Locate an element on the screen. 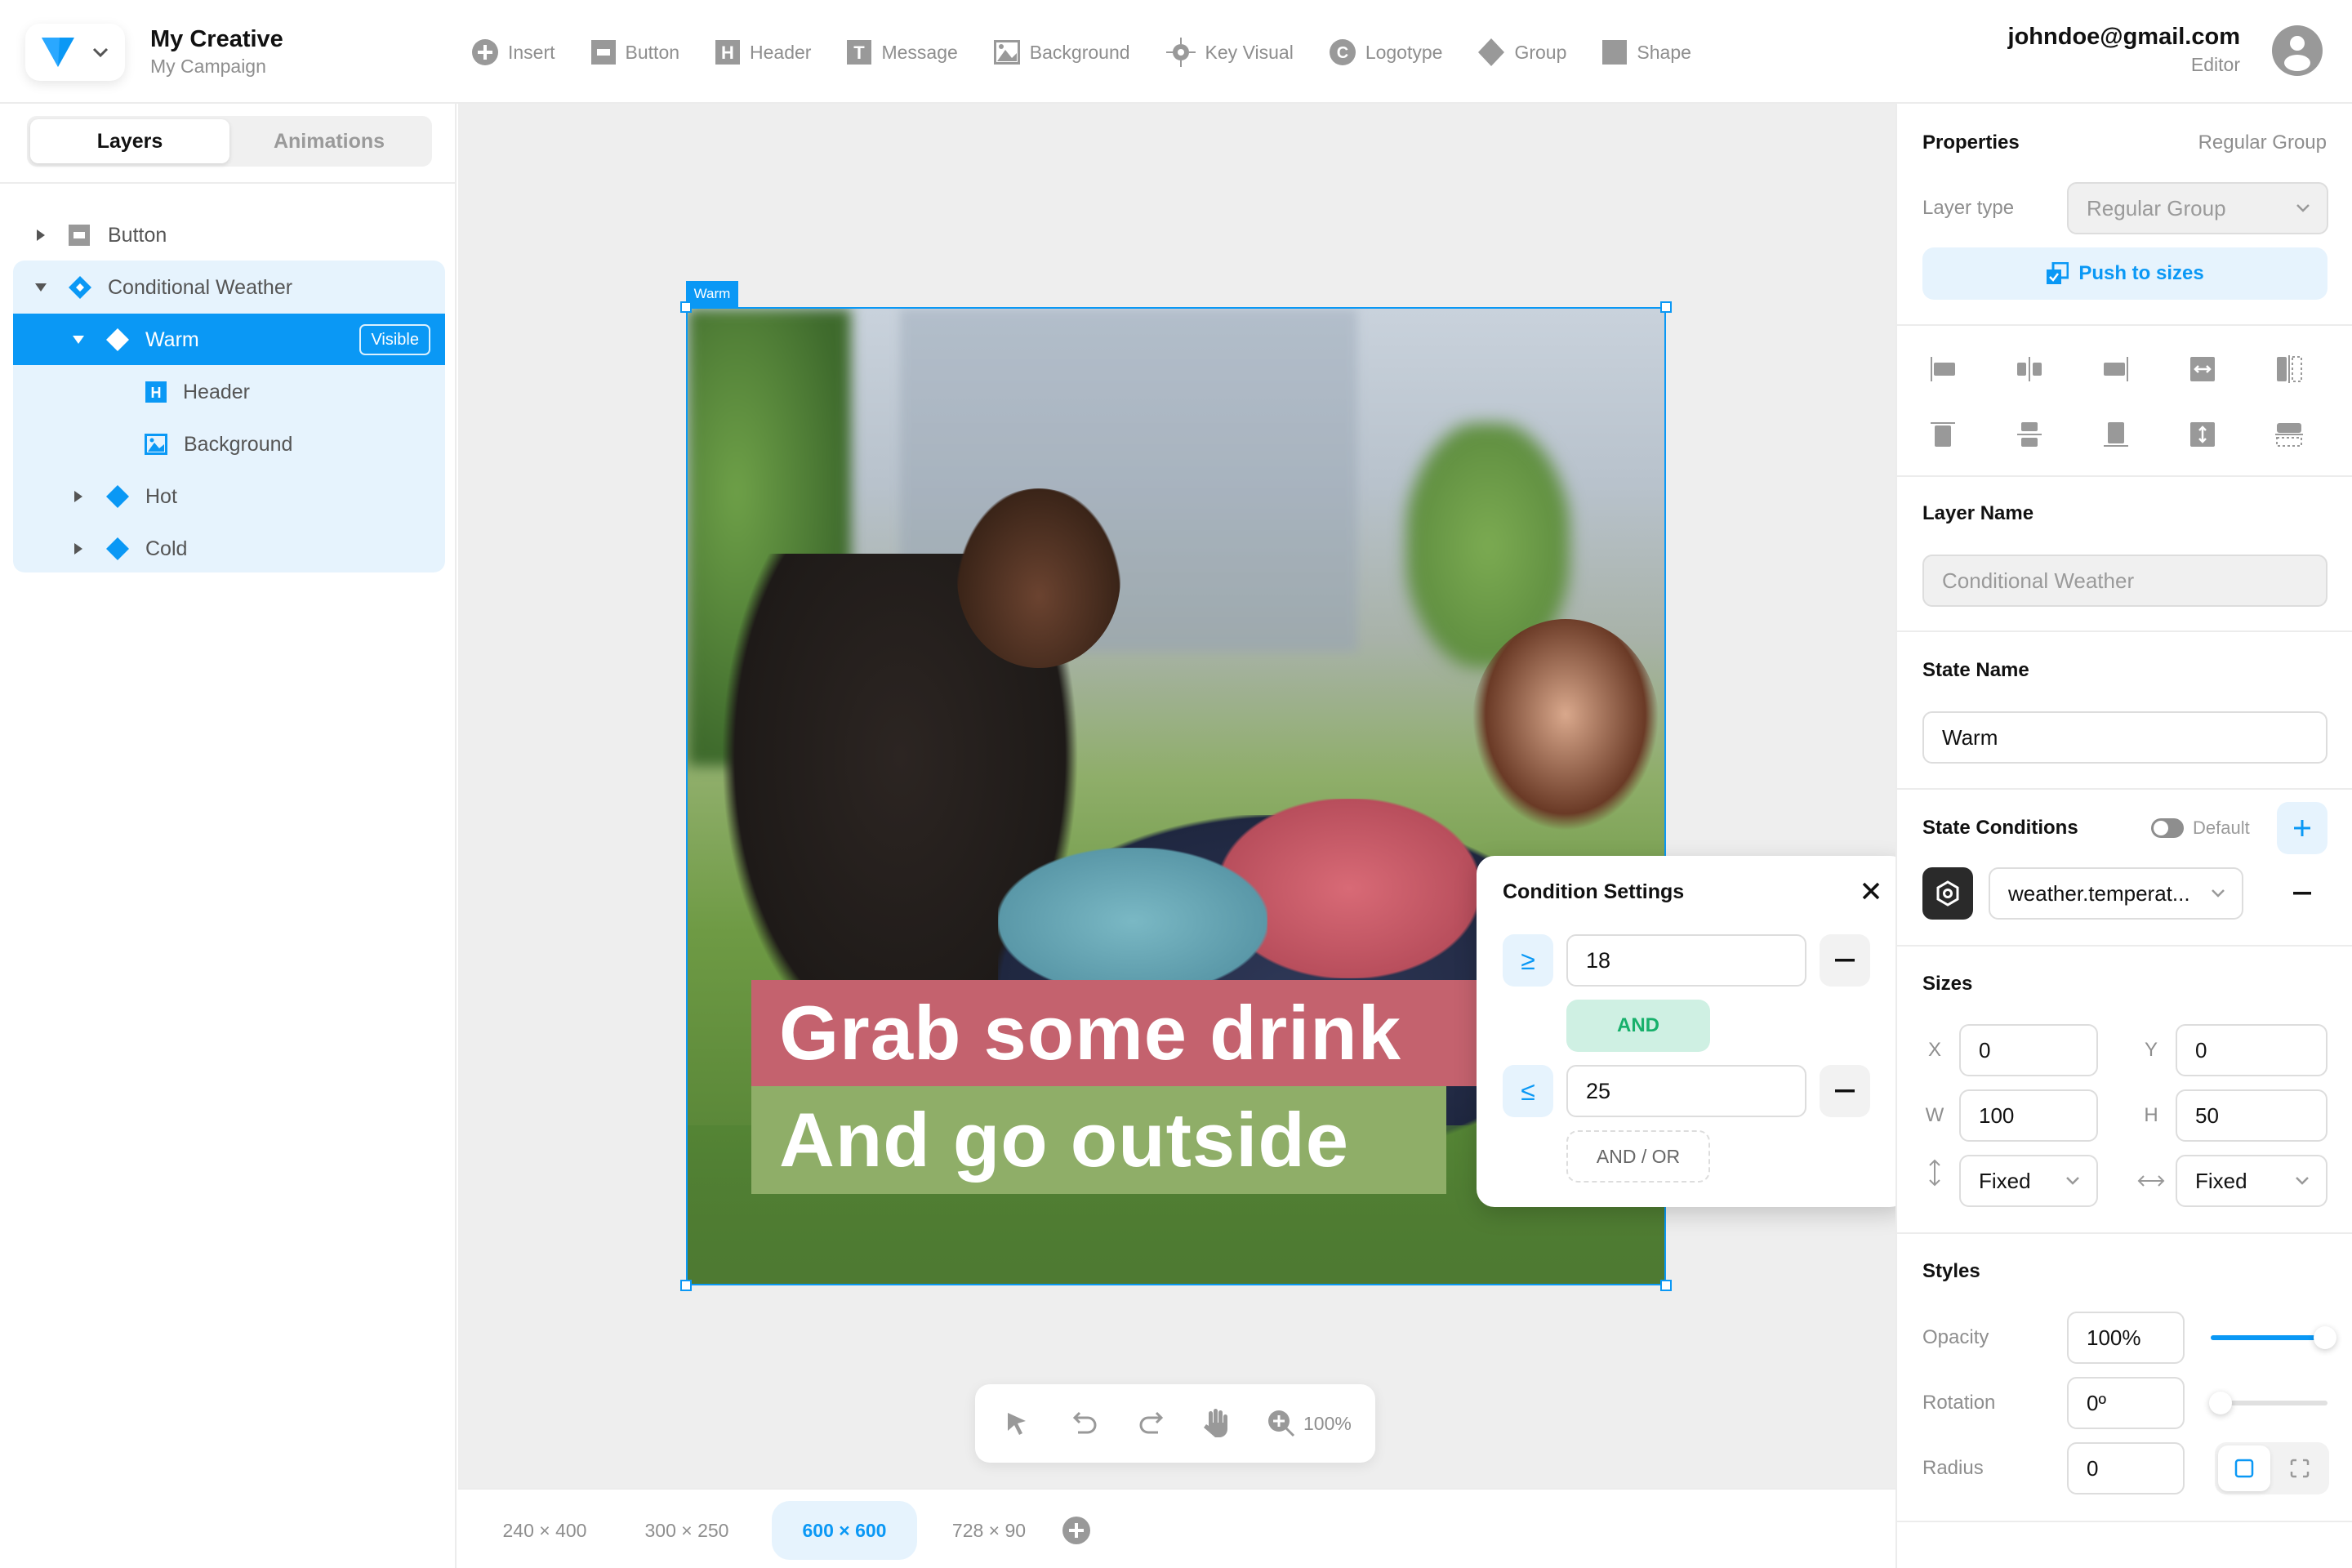 This screenshot has height=1568, width=2352. layer-item-hot: Hot is located at coordinates (123, 496).